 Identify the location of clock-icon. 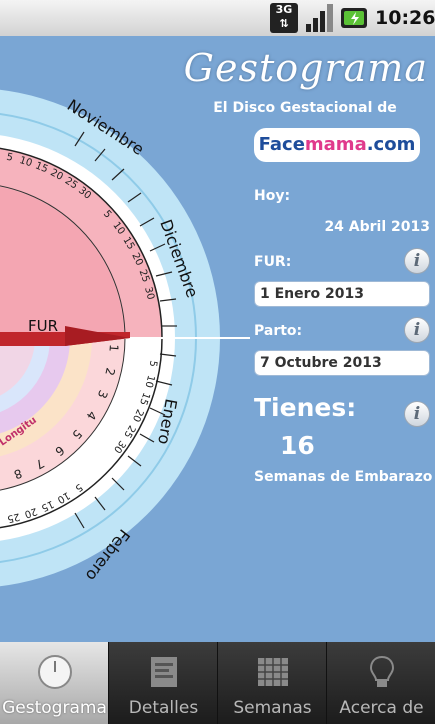
(55, 672).